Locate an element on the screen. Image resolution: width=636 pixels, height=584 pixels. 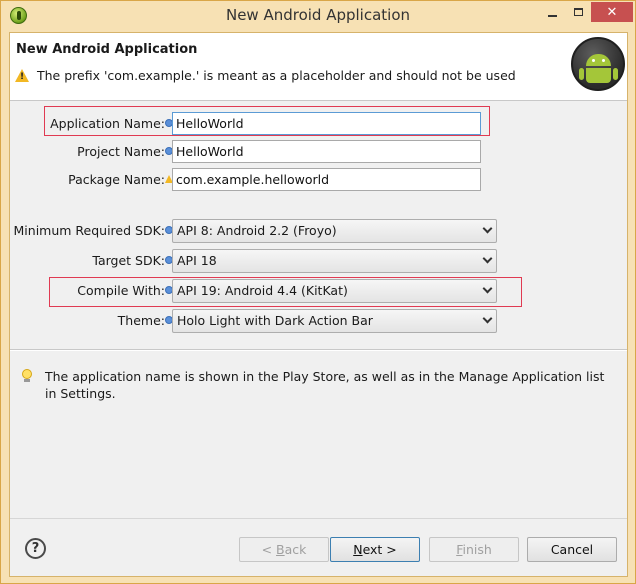
project-name-row: Project Name: HelloWorld is located at coordinates (318, 152).